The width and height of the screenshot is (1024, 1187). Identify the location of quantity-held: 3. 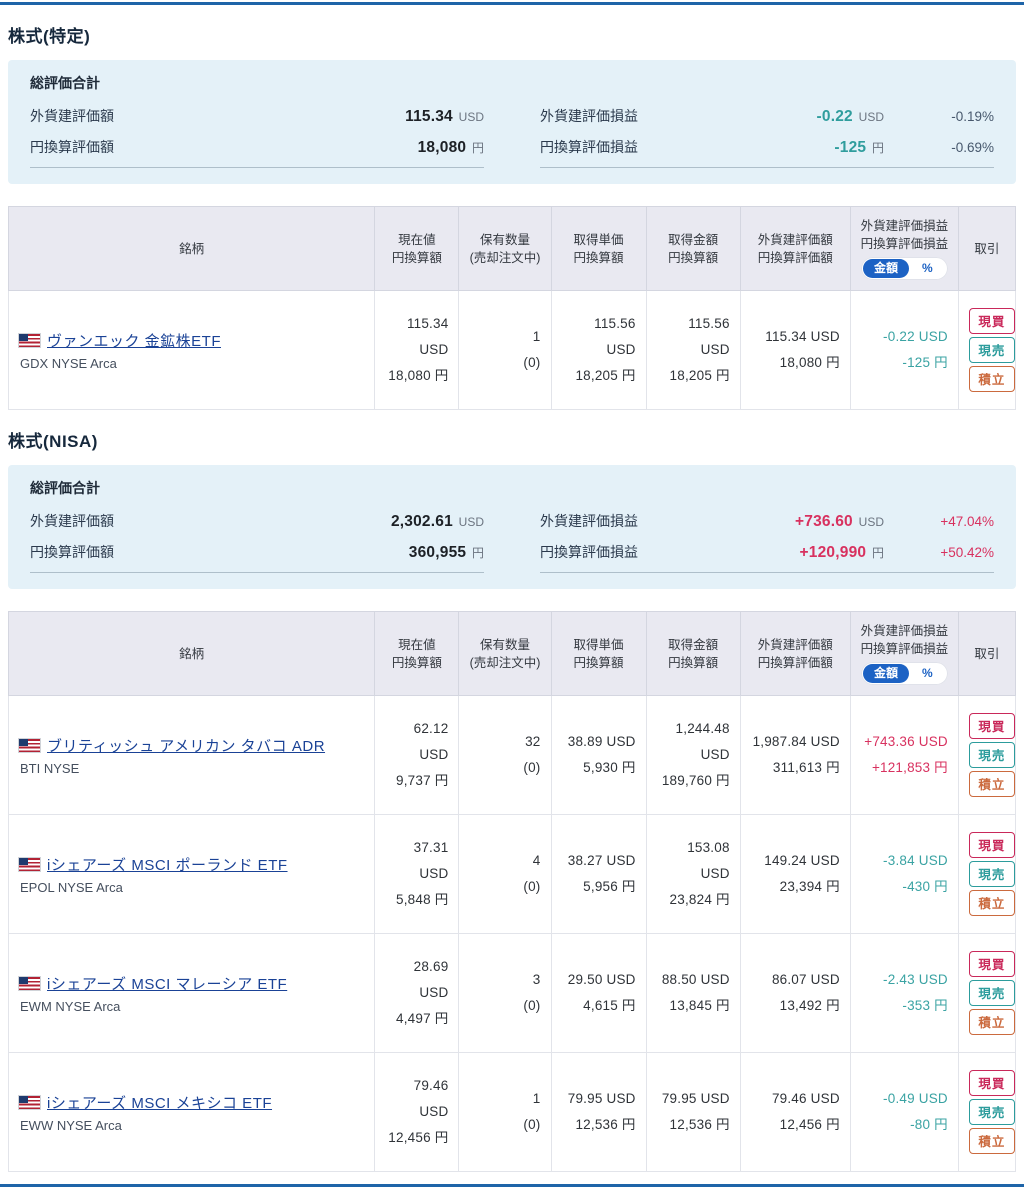
(536, 979).